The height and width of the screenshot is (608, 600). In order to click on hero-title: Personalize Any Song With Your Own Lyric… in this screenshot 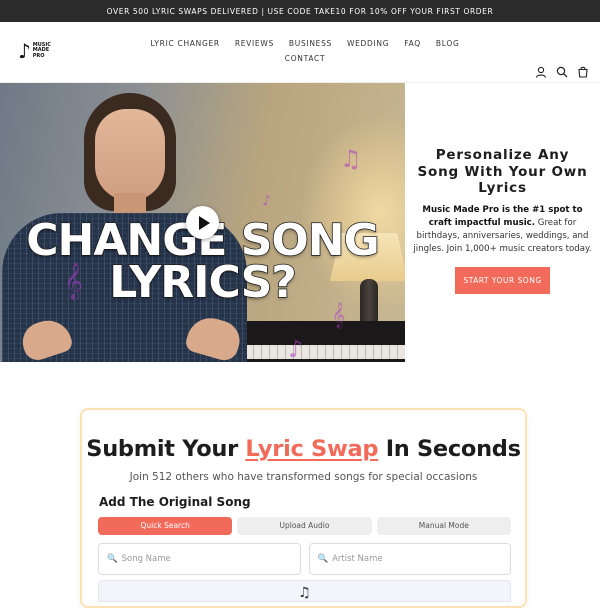, I will do `click(502, 171)`.